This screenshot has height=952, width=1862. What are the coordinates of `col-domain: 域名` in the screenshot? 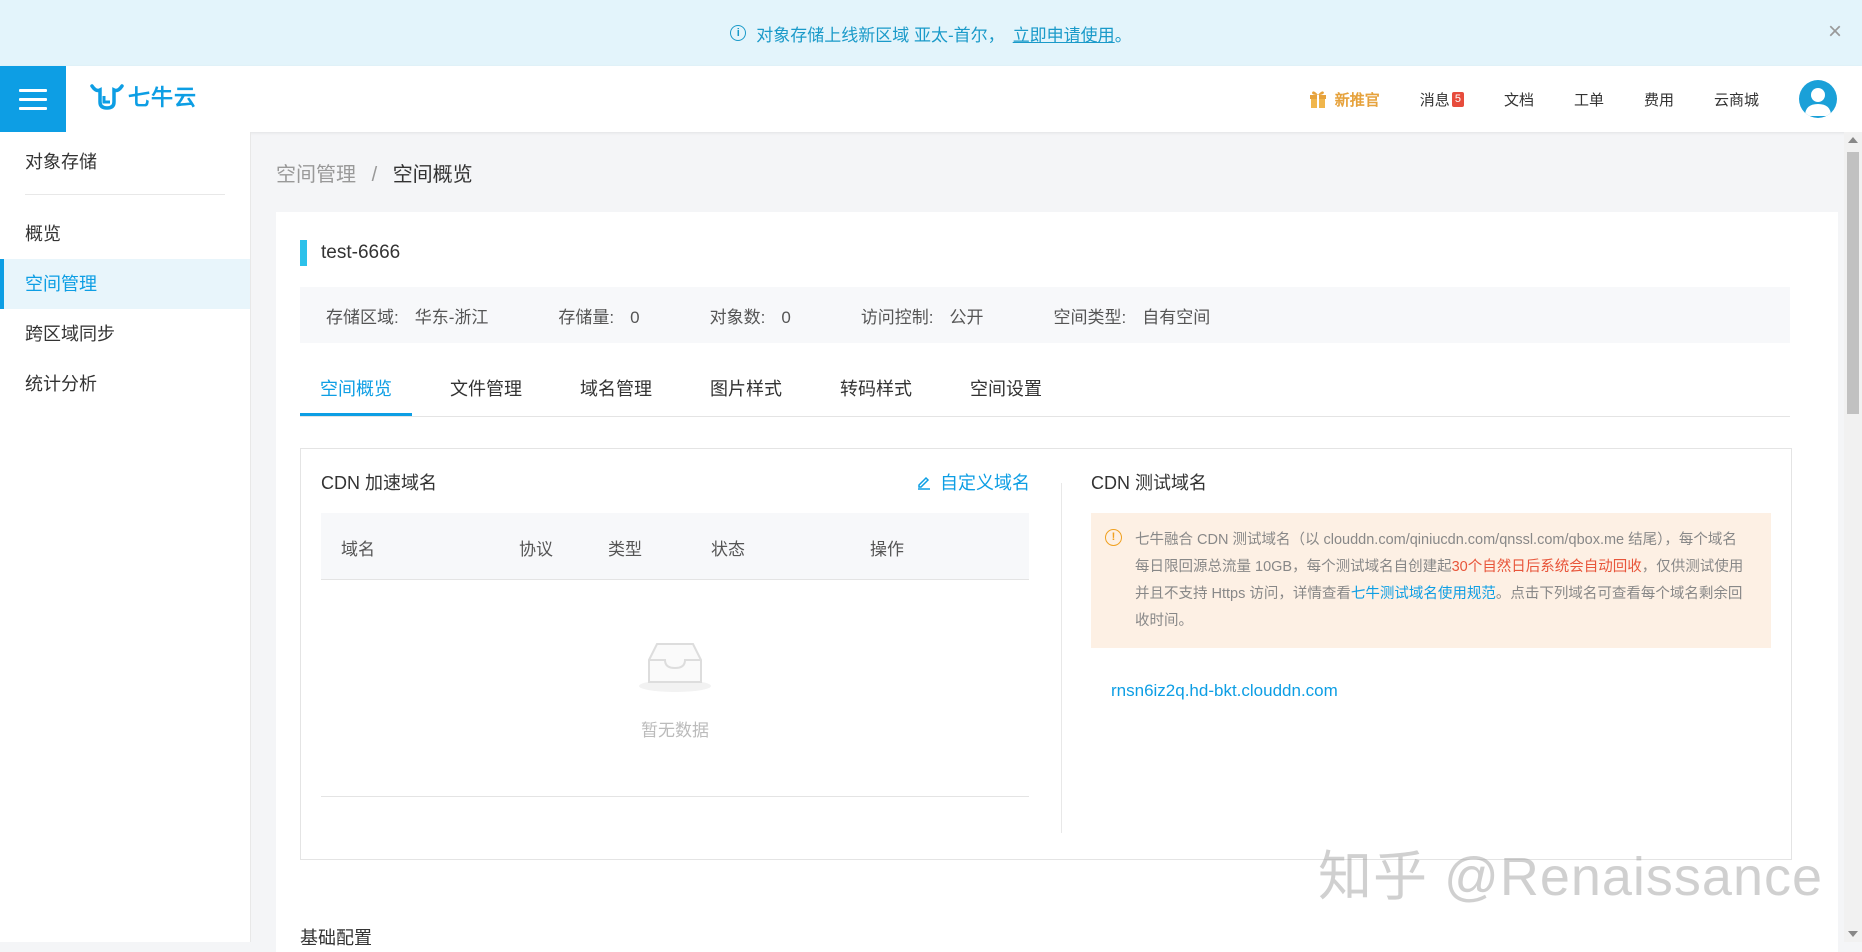 It's located at (358, 549).